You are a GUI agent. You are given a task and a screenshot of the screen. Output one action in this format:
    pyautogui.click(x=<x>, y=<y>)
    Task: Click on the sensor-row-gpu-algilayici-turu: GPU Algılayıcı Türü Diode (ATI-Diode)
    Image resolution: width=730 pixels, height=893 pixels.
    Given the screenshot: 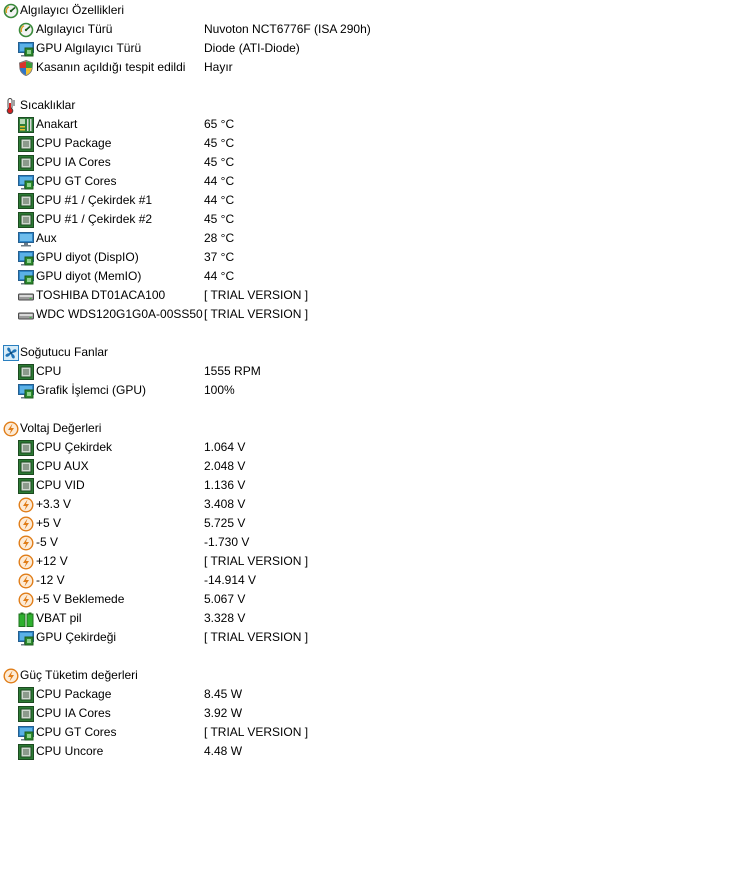 What is the action you would take?
    pyautogui.click(x=365, y=48)
    